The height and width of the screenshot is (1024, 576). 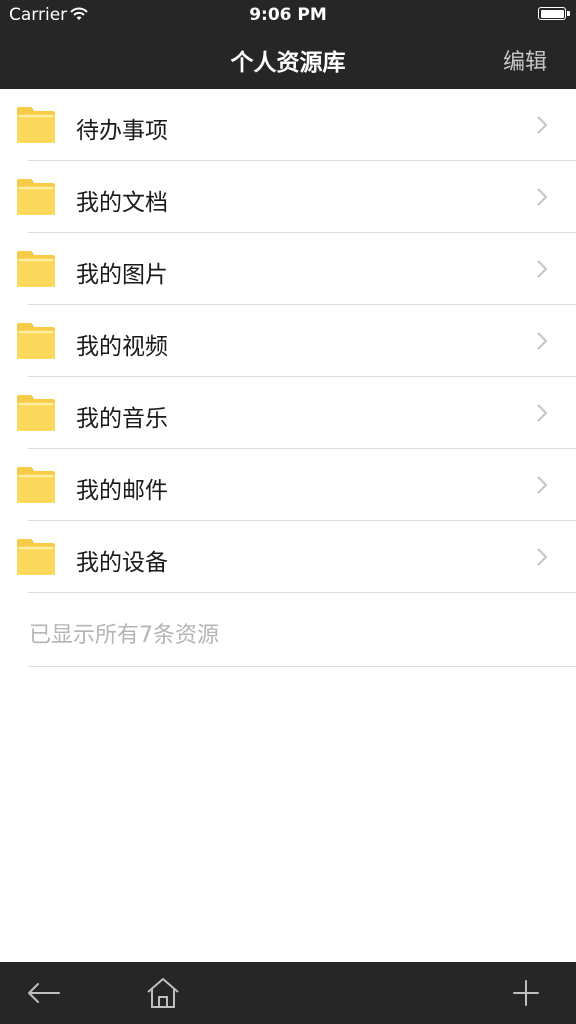 I want to click on battery-icon, so click(x=554, y=13).